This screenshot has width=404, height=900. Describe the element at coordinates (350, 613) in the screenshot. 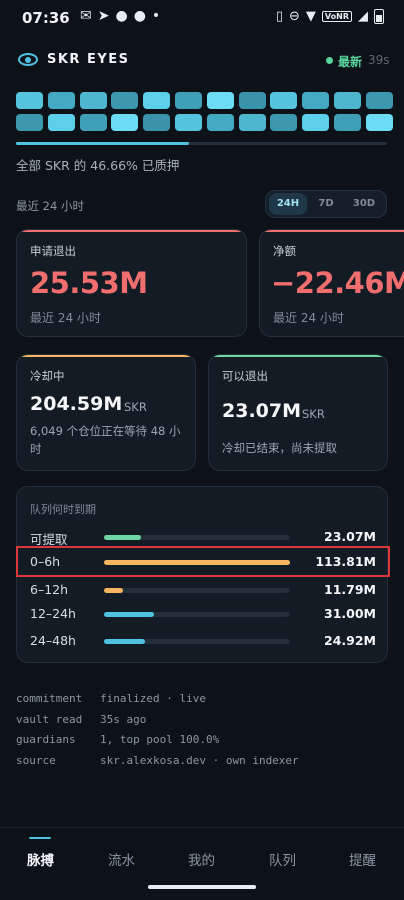

I see `queue-row-value: 31.00M` at that location.